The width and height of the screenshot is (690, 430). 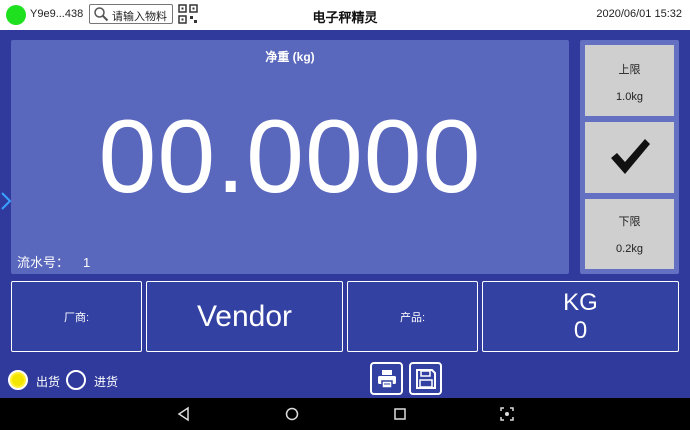 What do you see at coordinates (629, 249) in the screenshot?
I see `lower-limit-value: 0.2kg` at bounding box center [629, 249].